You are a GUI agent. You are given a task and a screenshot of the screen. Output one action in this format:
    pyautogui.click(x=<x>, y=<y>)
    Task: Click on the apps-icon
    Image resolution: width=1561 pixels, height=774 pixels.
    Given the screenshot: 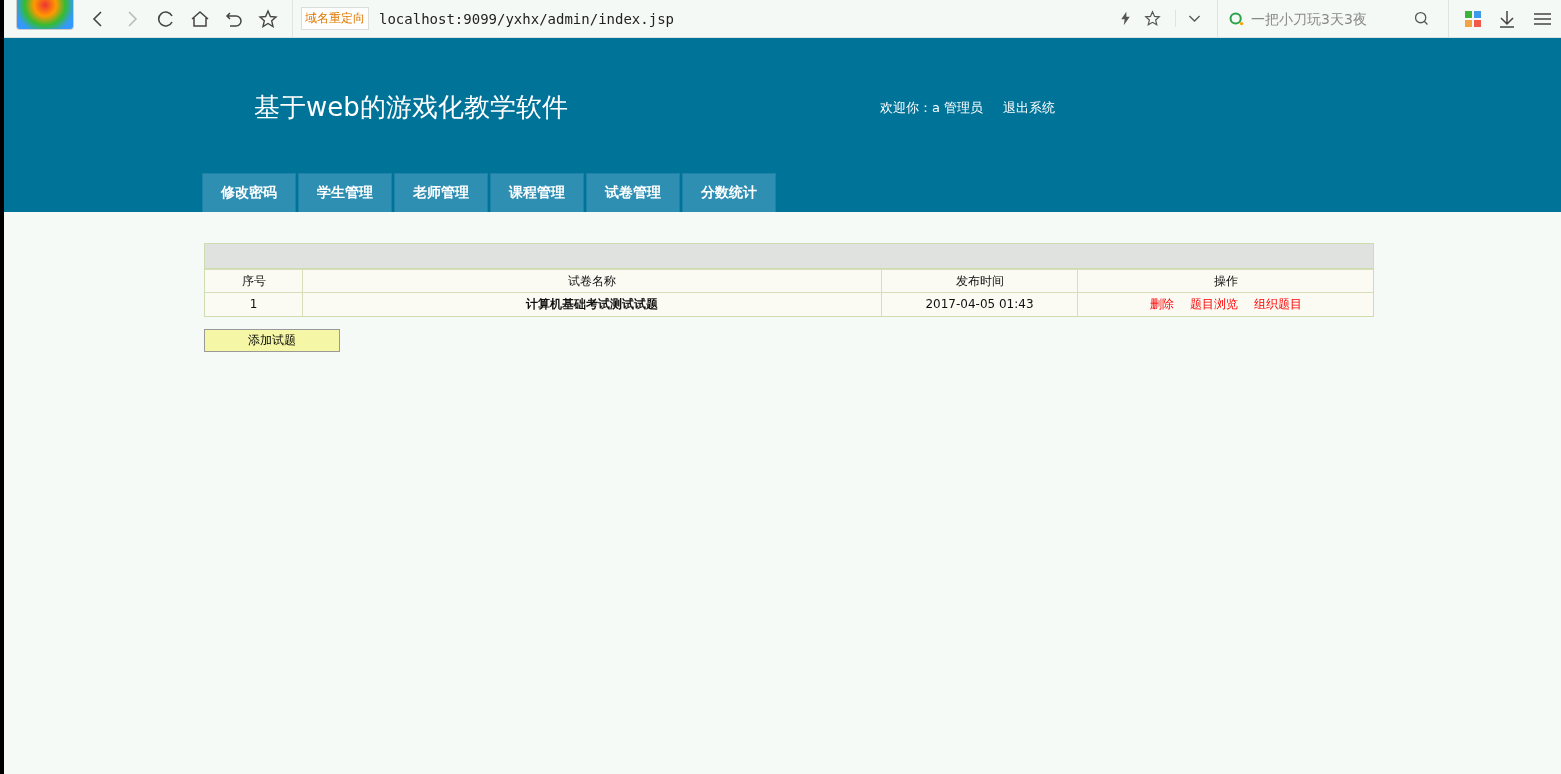 What is the action you would take?
    pyautogui.click(x=1473, y=18)
    